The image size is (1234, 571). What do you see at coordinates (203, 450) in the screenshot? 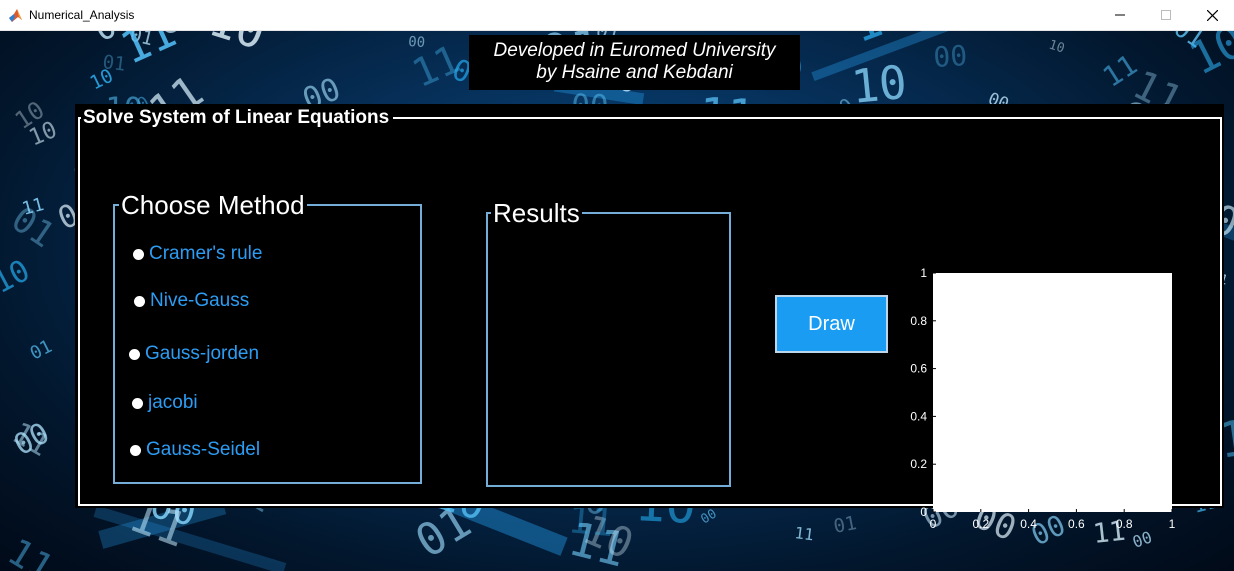
I see `radio-label: Gauss-Seidel` at bounding box center [203, 450].